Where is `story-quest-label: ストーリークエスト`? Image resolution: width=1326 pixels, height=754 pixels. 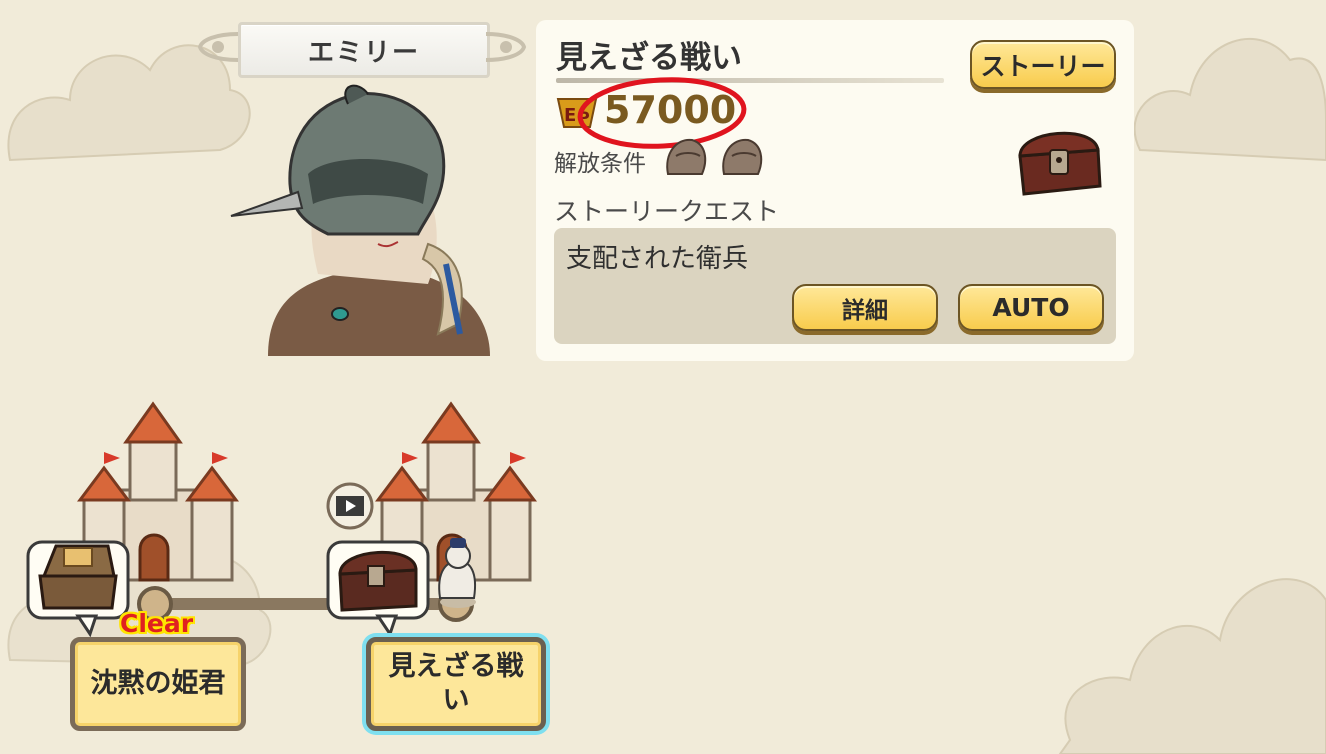 story-quest-label: ストーリークエスト is located at coordinates (667, 211).